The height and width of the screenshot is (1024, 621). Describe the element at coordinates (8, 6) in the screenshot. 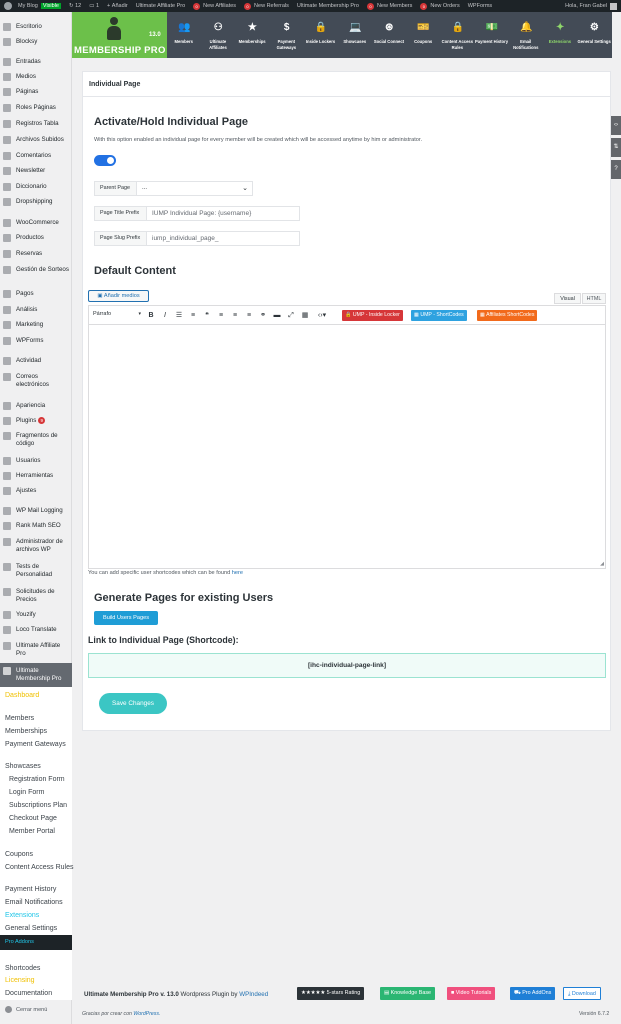

I see `wordpress-logo-icon` at that location.